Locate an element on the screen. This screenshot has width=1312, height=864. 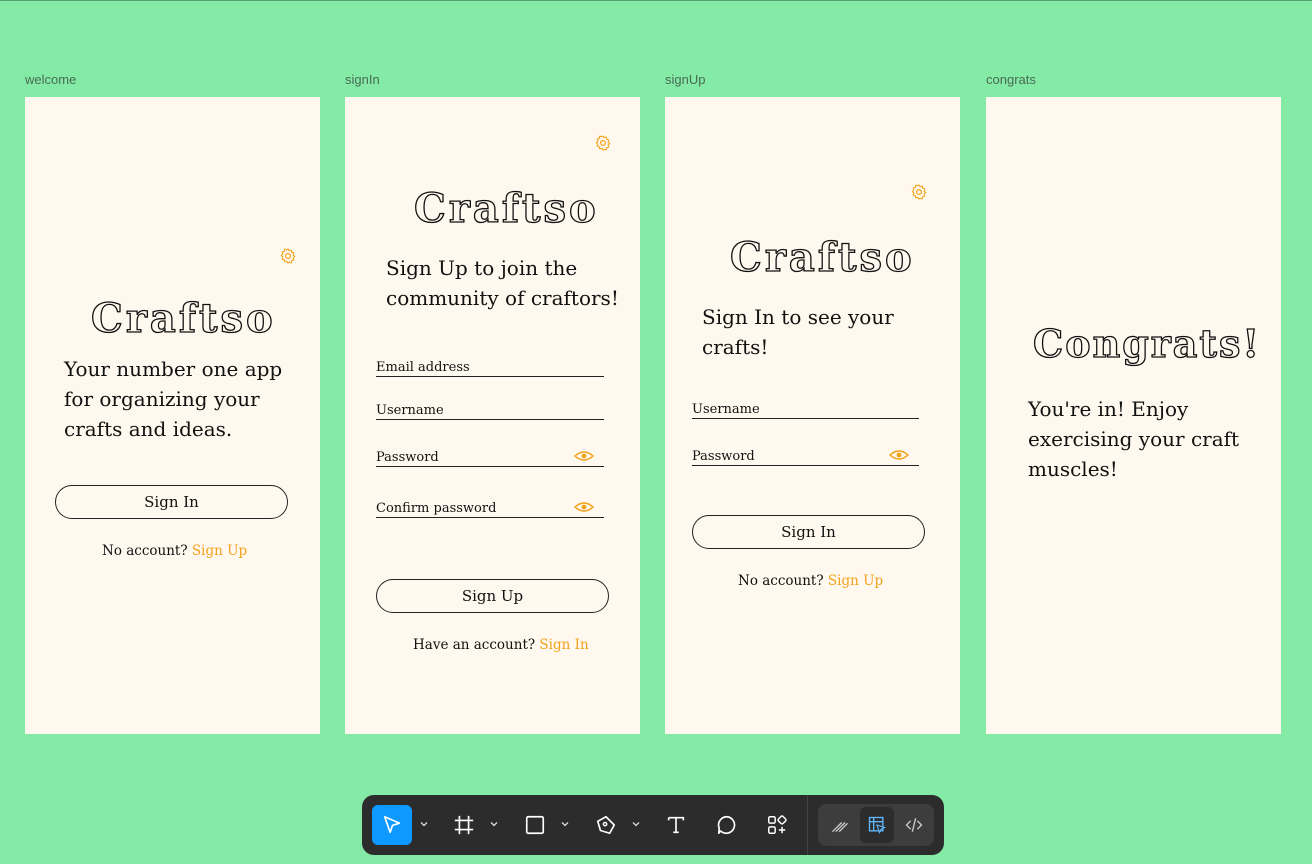
have-account-label: Have an account? is located at coordinates (474, 645).